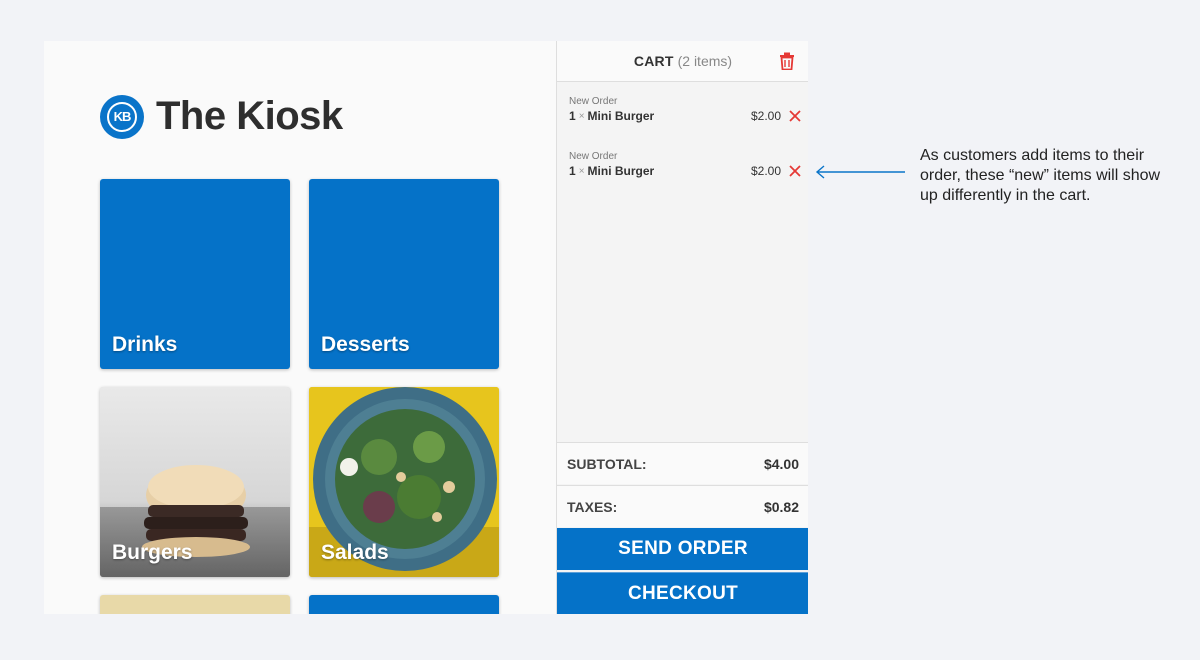 This screenshot has width=1200, height=660. I want to click on category-label: Salads, so click(355, 552).